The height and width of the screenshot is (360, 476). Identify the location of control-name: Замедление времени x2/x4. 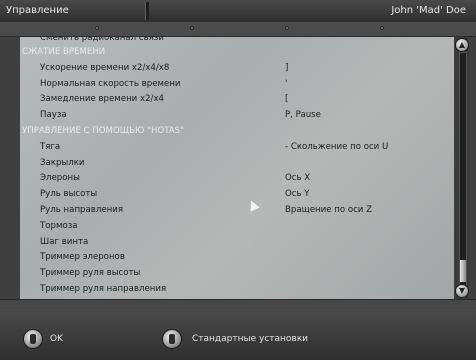
(102, 99).